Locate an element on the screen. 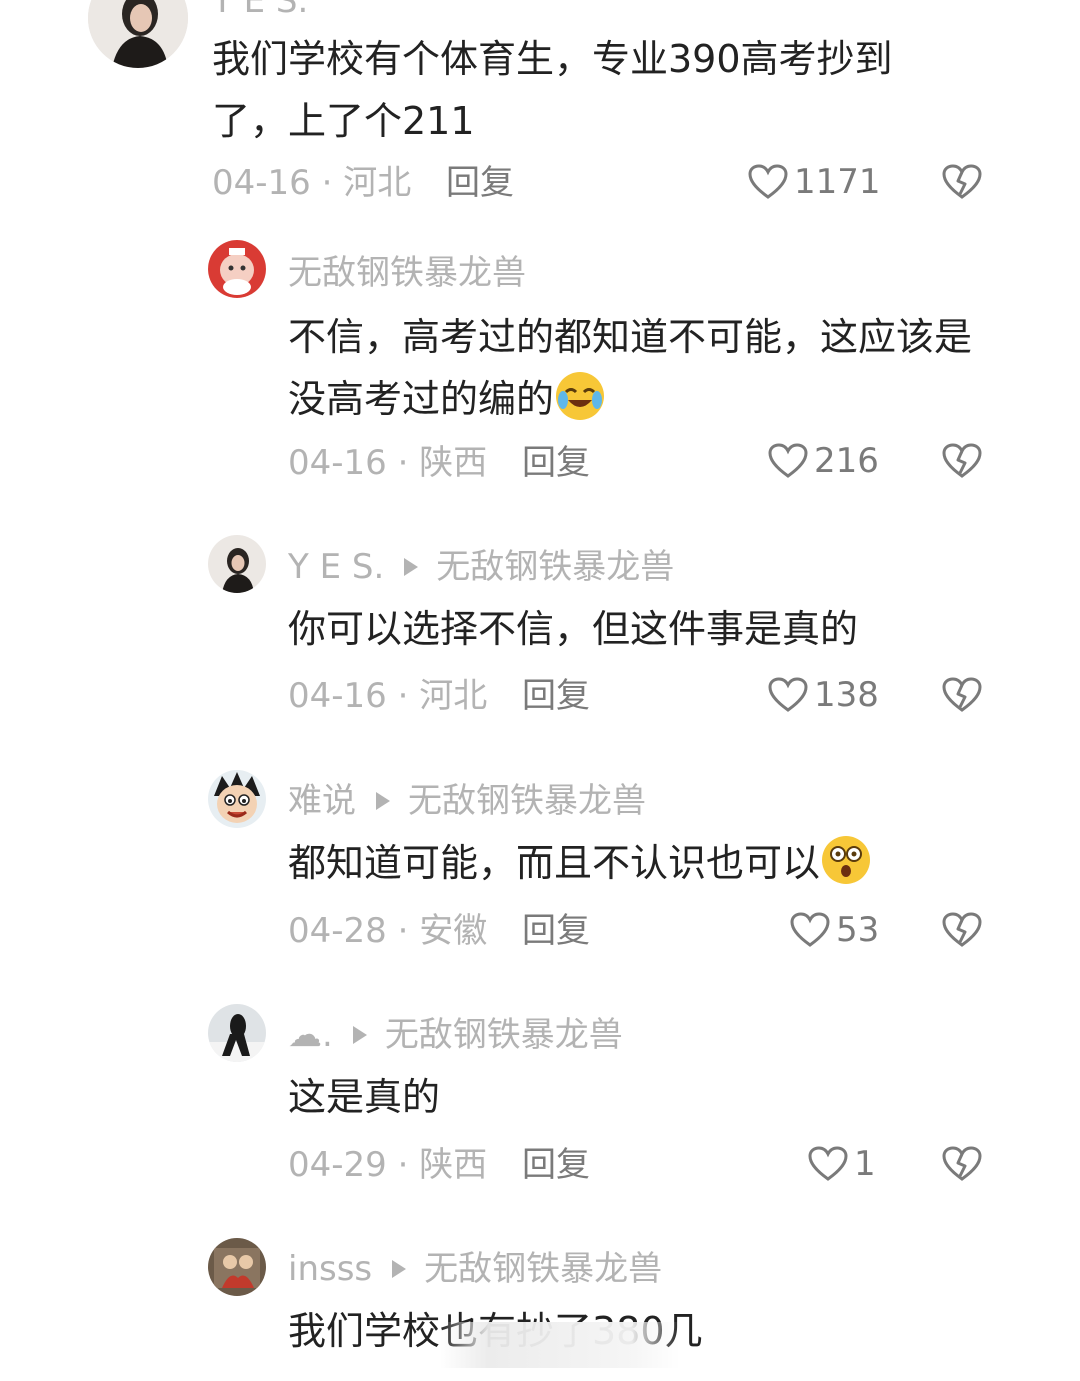 The width and height of the screenshot is (1080, 1381). comment-author: Y E S. is located at coordinates (260, 9).